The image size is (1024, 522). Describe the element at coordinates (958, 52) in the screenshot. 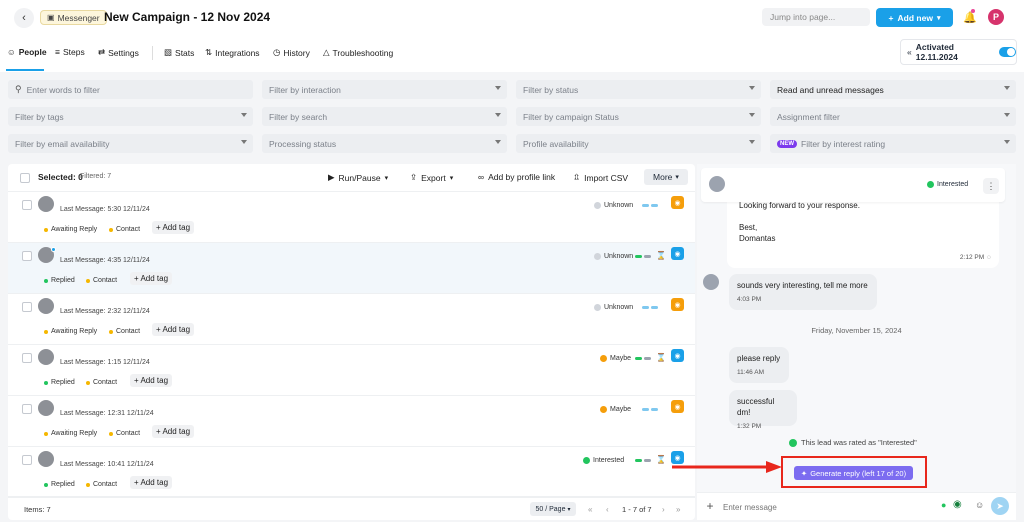

I see `activation-toggle: « Activated 12.11.2024` at that location.